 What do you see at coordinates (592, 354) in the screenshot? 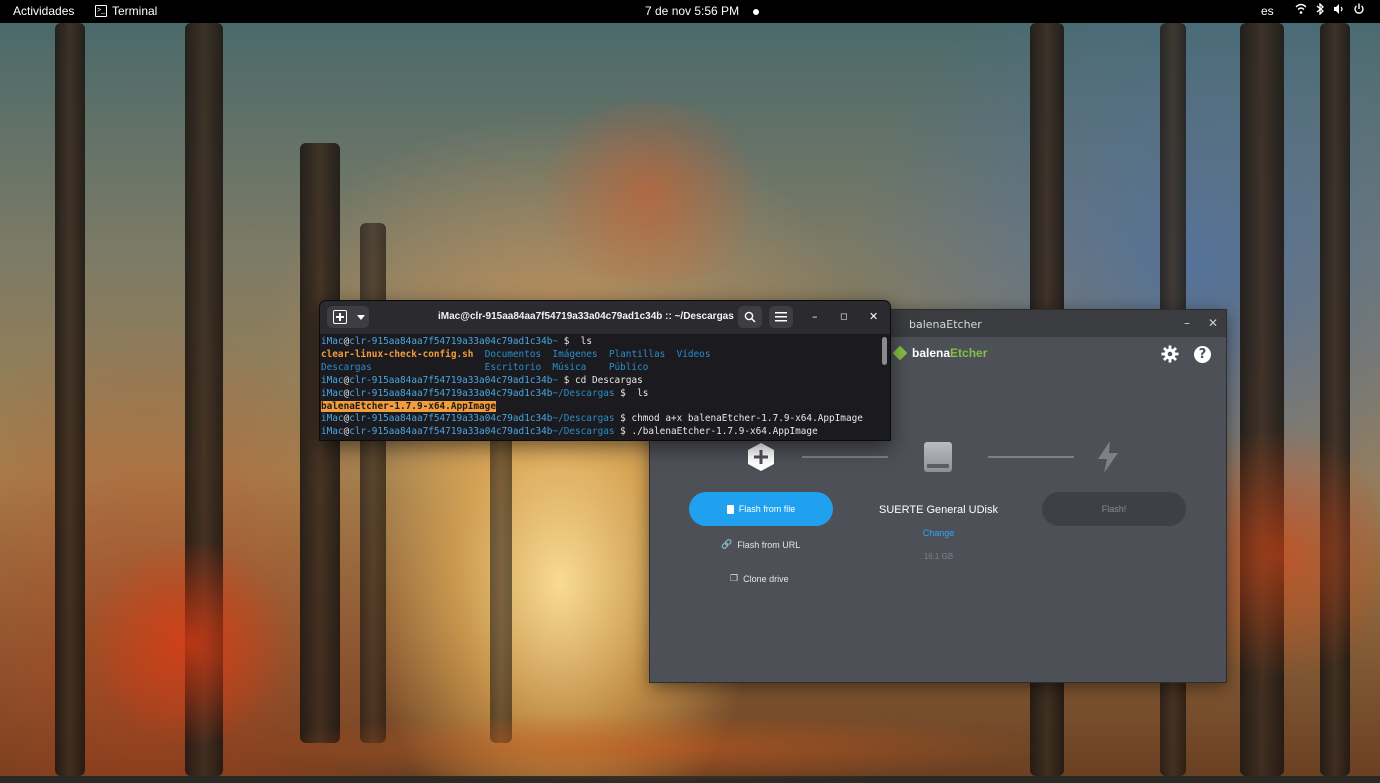
I see `ls-dirs: Documentos Imágenes Plantillas Vídeos` at bounding box center [592, 354].